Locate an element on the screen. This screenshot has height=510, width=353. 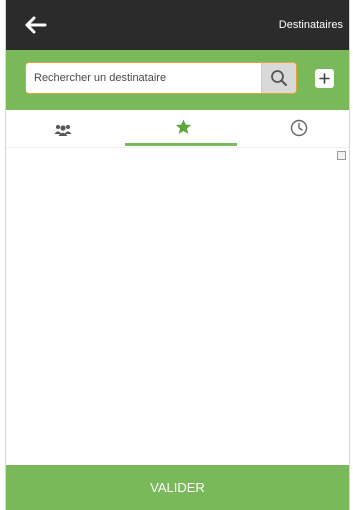
active-tab-indicator is located at coordinates (181, 144).